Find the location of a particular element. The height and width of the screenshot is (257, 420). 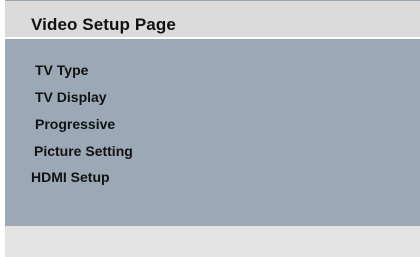

page-title: Video Setup Page is located at coordinates (103, 24).